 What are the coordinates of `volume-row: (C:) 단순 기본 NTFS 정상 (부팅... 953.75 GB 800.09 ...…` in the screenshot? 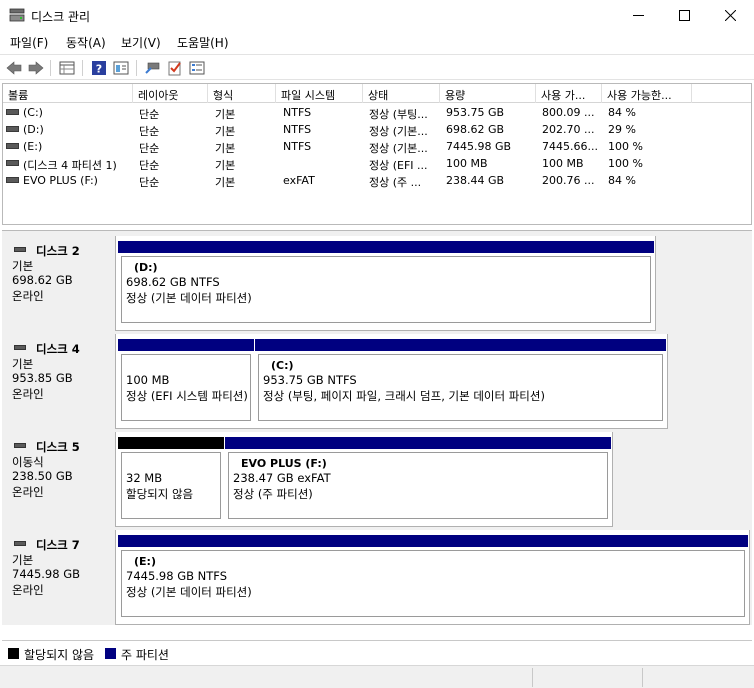 It's located at (377, 112).